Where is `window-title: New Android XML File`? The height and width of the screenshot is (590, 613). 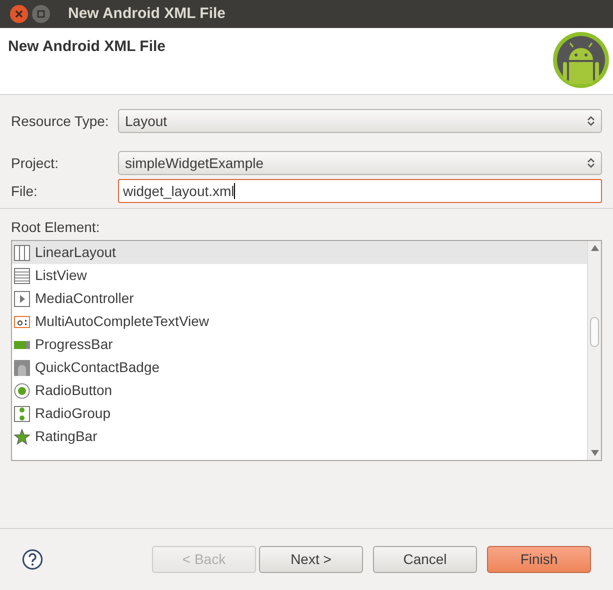 window-title: New Android XML File is located at coordinates (147, 14).